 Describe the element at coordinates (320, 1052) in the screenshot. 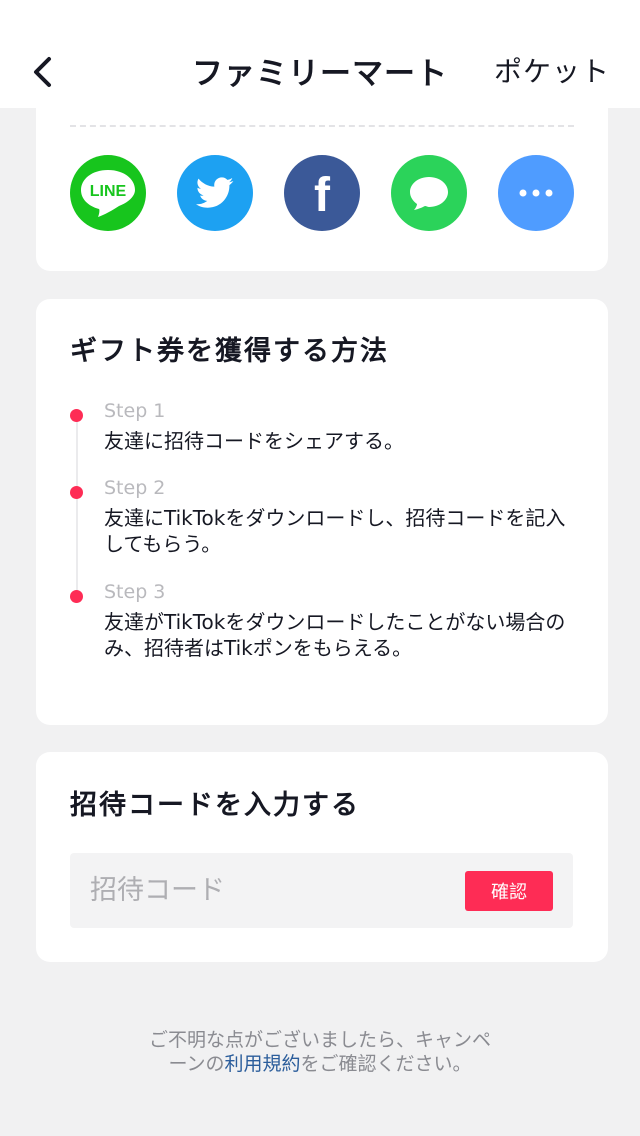

I see `footer-note: ご不明な点がございましたら、キャンペーンの利用規約をご確認ください。` at that location.